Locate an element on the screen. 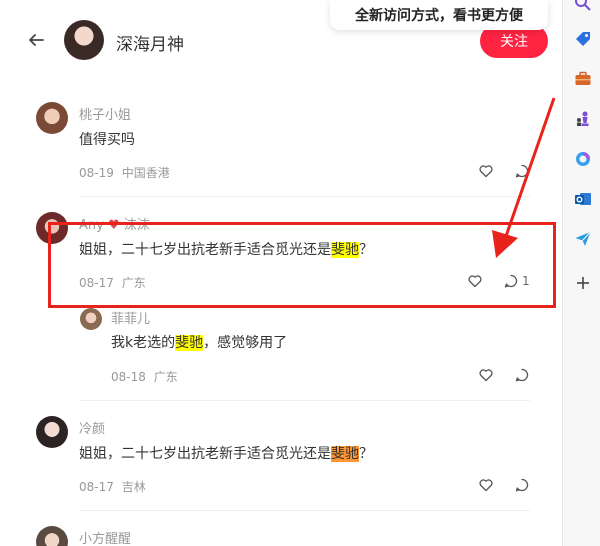  header: 深海月神 关注 全新访问方式，看书更方便 is located at coordinates (281, 41).